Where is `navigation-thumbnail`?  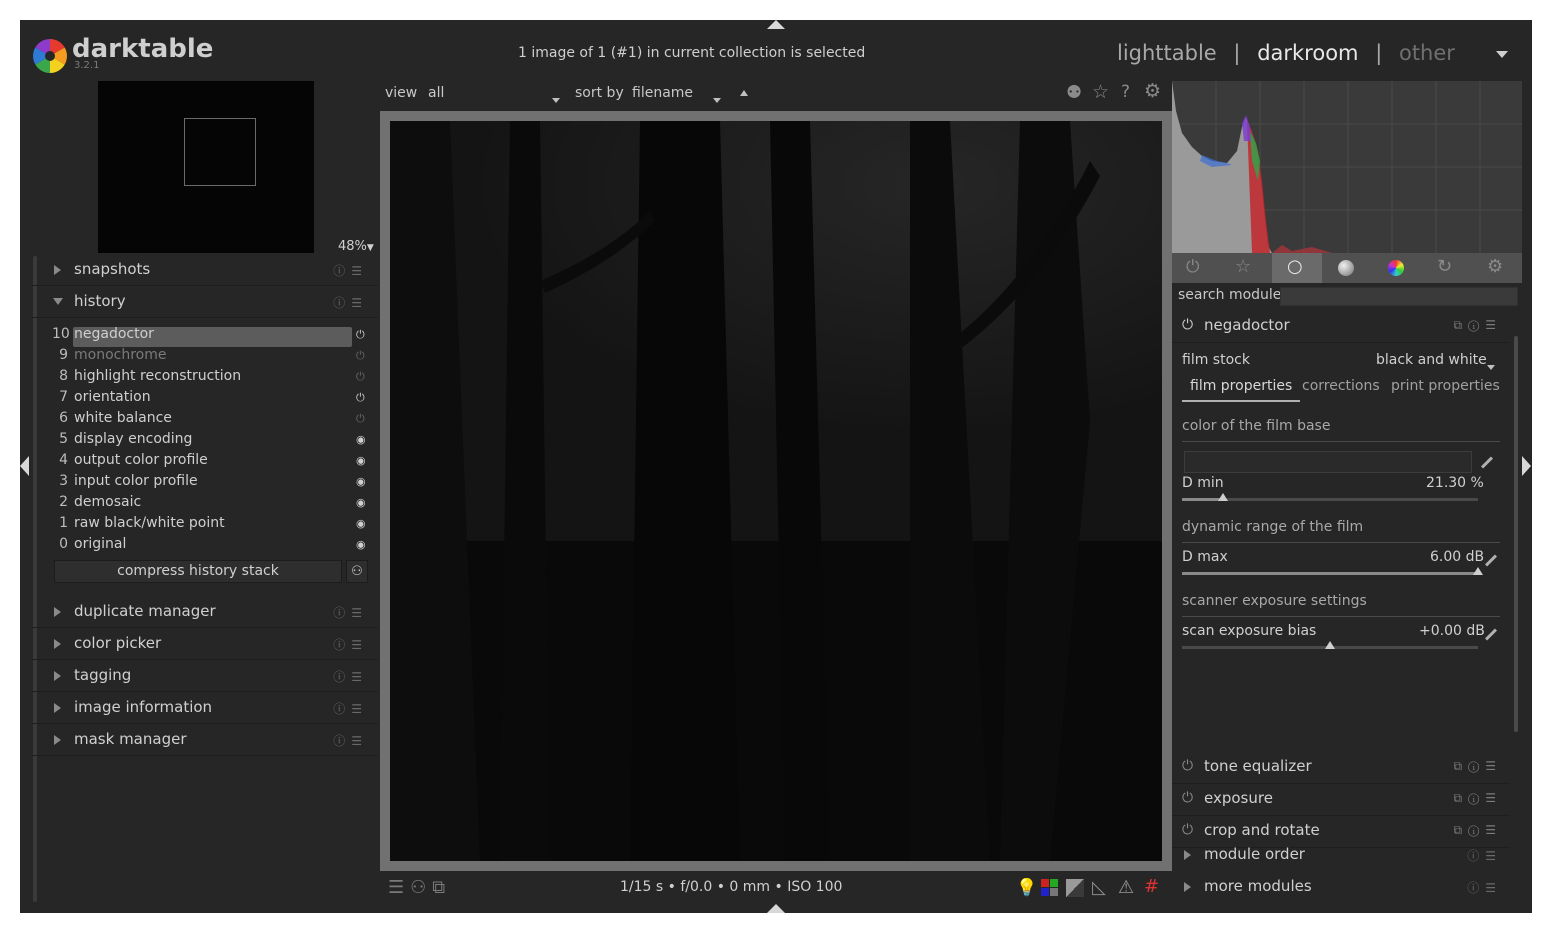
navigation-thumbnail is located at coordinates (206, 167).